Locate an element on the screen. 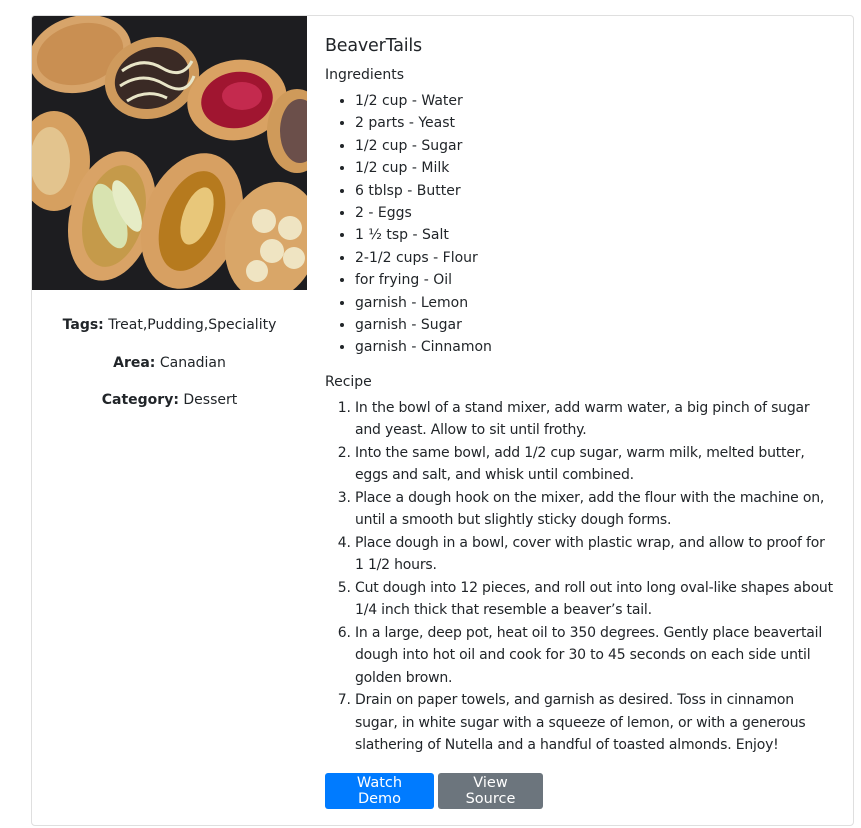 The image size is (861, 828). category-line: Category: Dessert is located at coordinates (169, 400).